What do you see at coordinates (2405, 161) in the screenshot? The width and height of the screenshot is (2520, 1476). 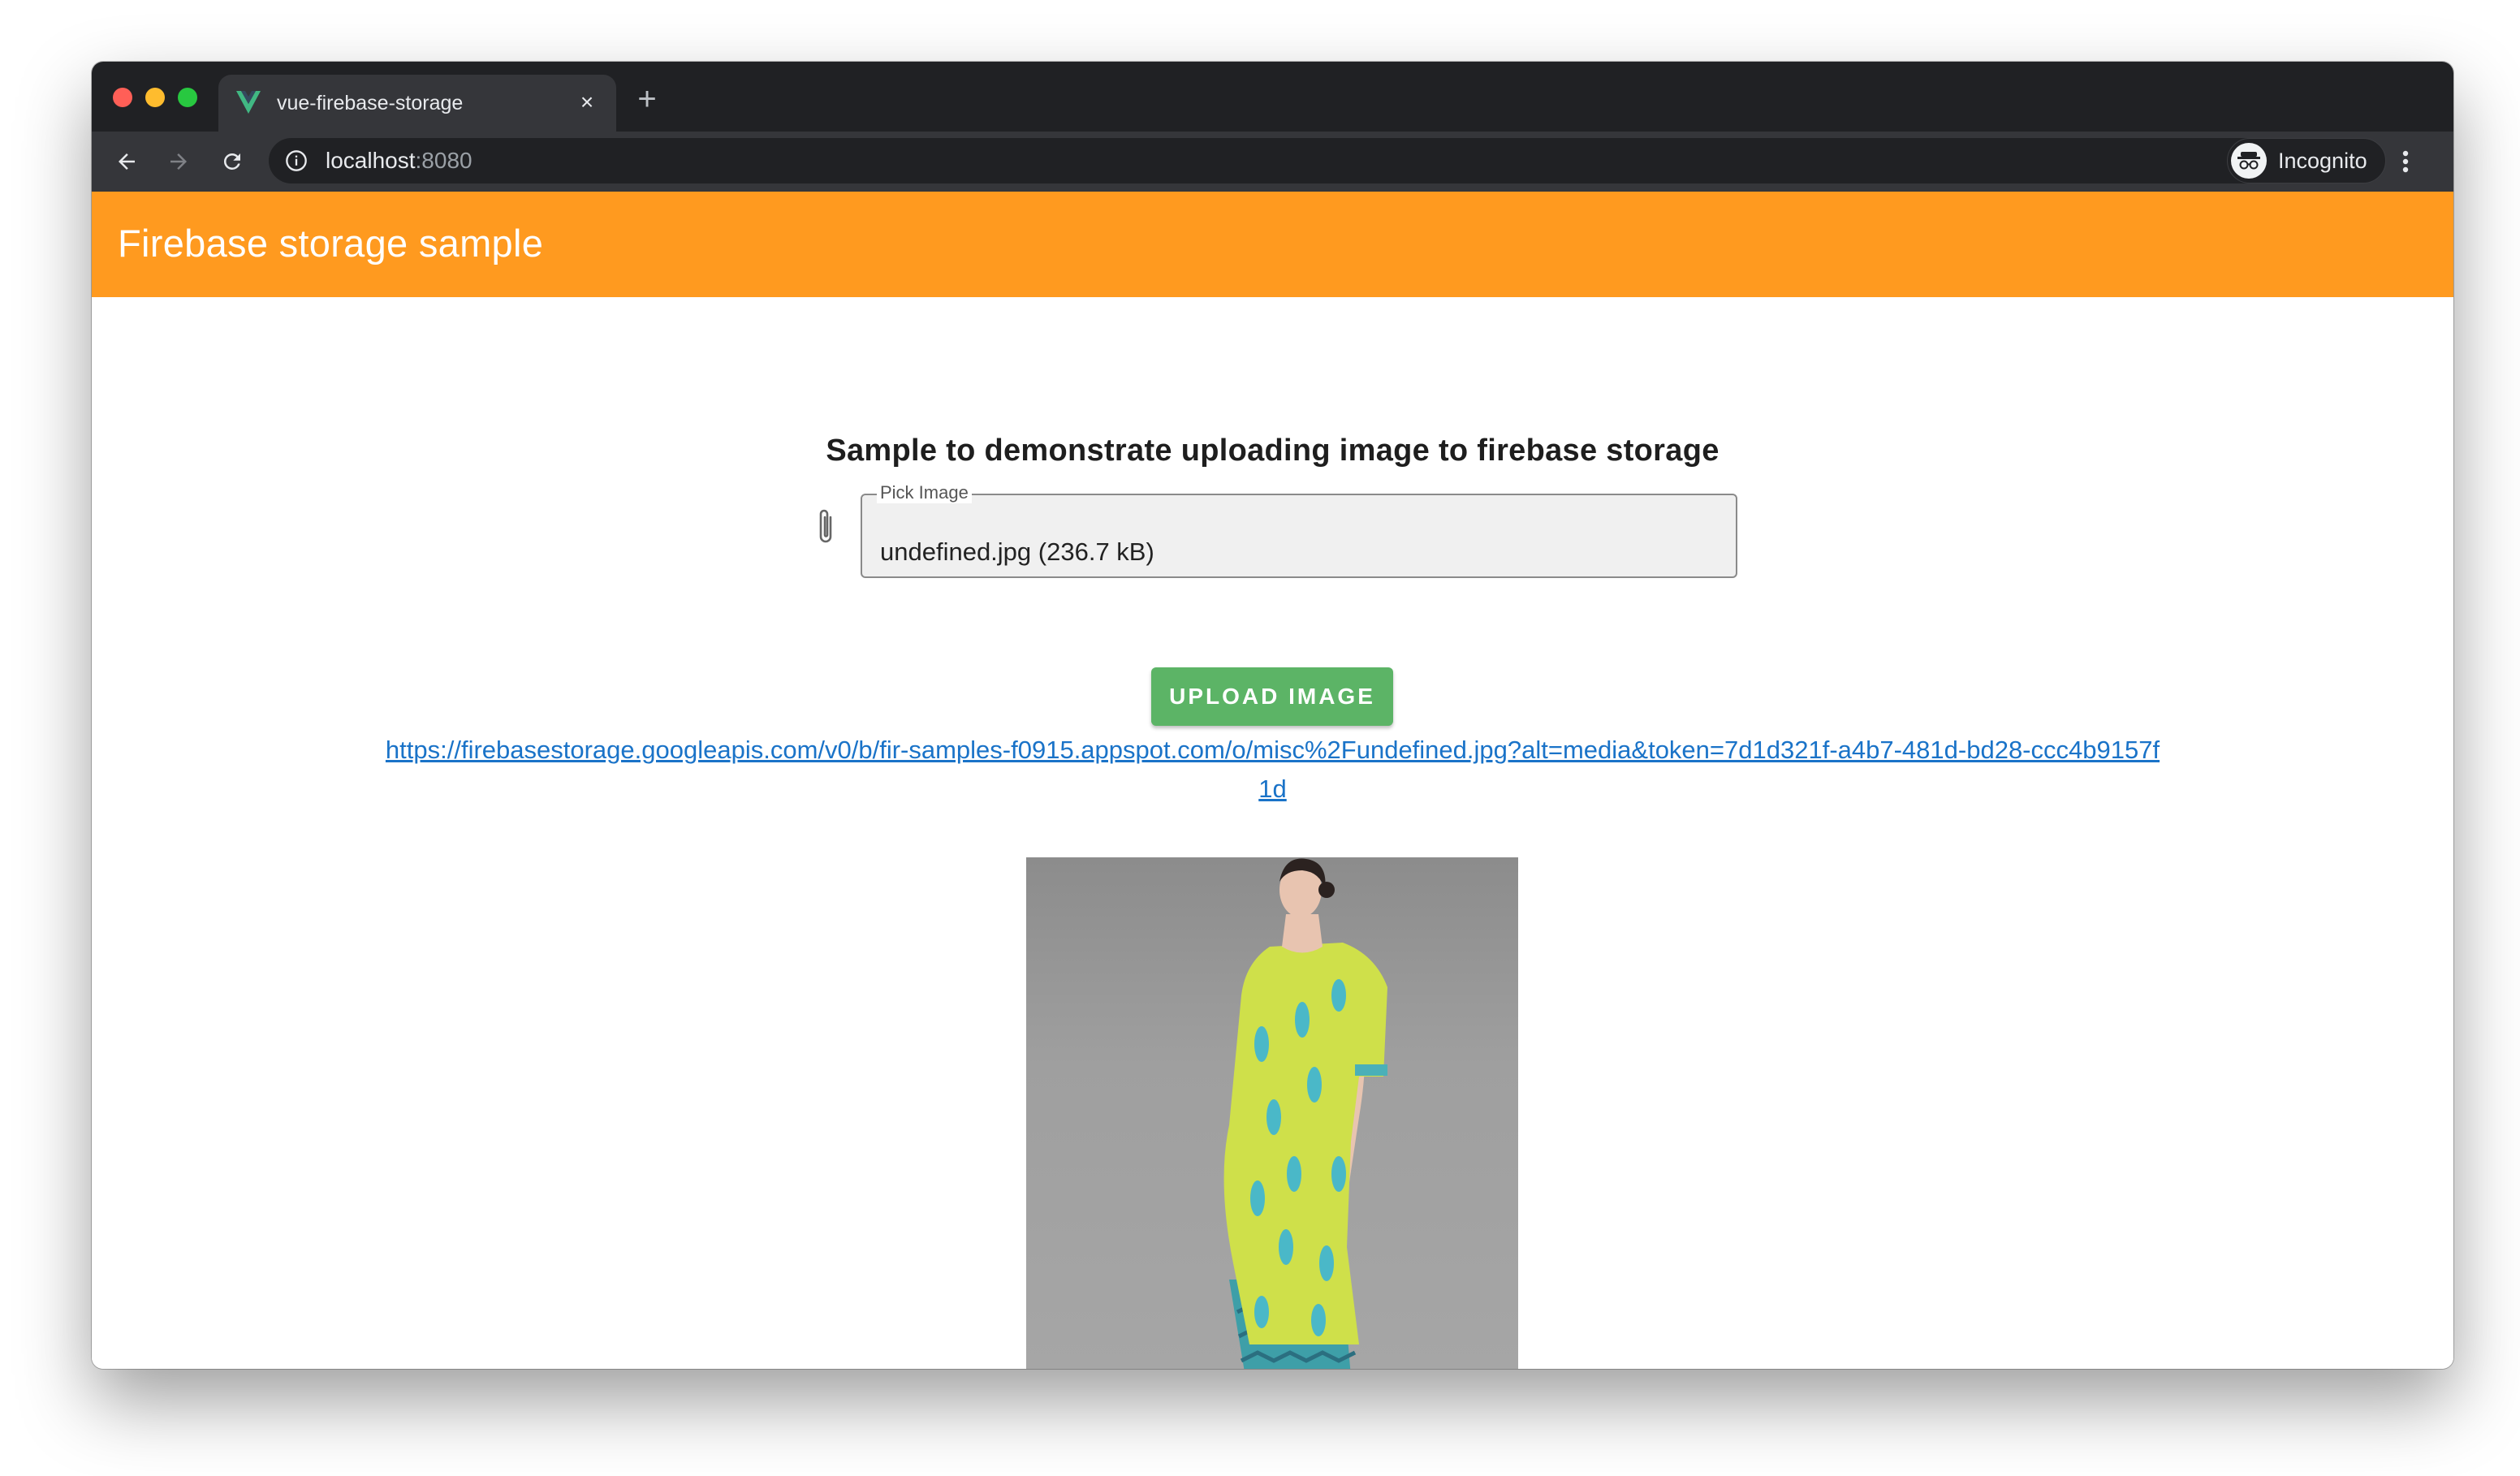 I see `more-vert-icon` at bounding box center [2405, 161].